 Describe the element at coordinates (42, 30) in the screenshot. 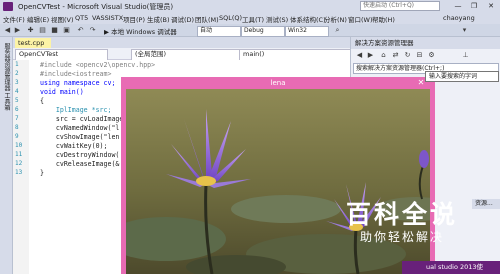

I see `open-folder-icon: ▤` at that location.